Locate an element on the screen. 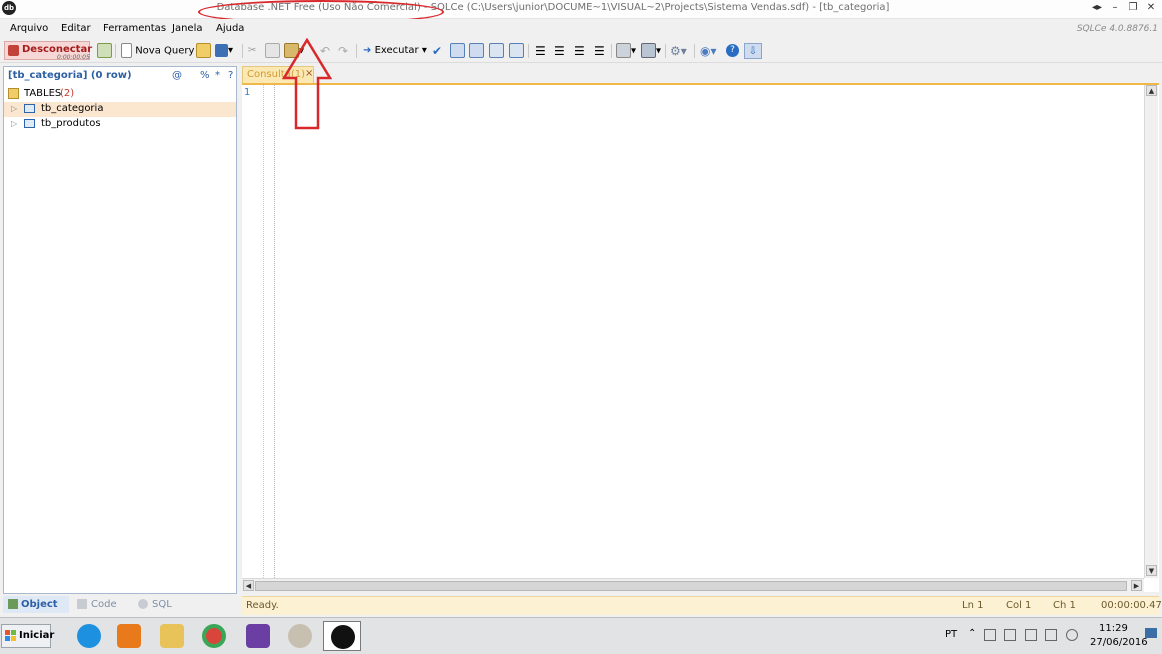 The image size is (1162, 654). chrome-icon is located at coordinates (214, 636).